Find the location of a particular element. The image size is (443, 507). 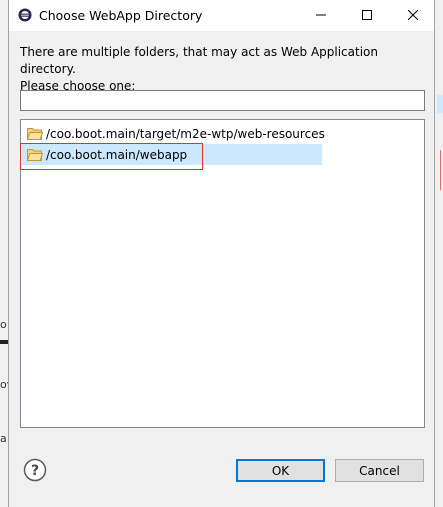

folder-item-webapp: /coo.boot.main/webapp is located at coordinates (171, 156).